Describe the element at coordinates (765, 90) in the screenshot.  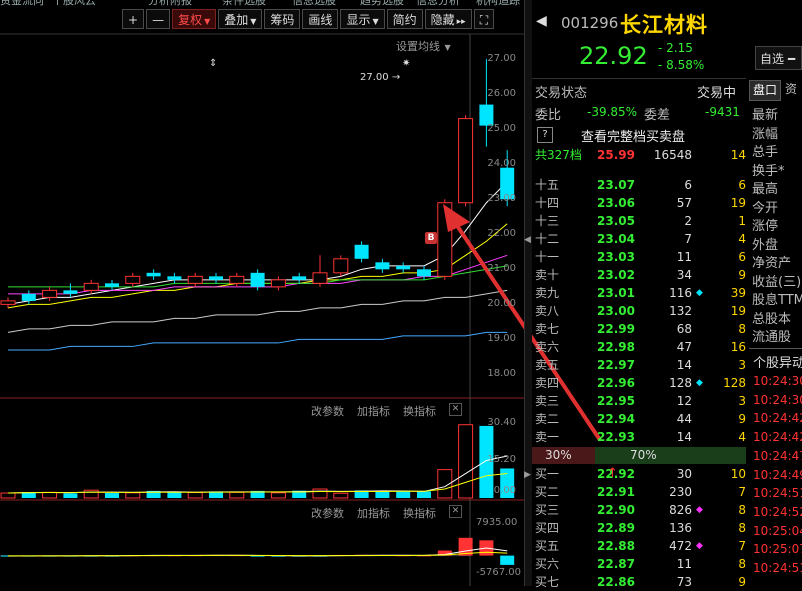
I see `tab-pankou: 盘口` at that location.